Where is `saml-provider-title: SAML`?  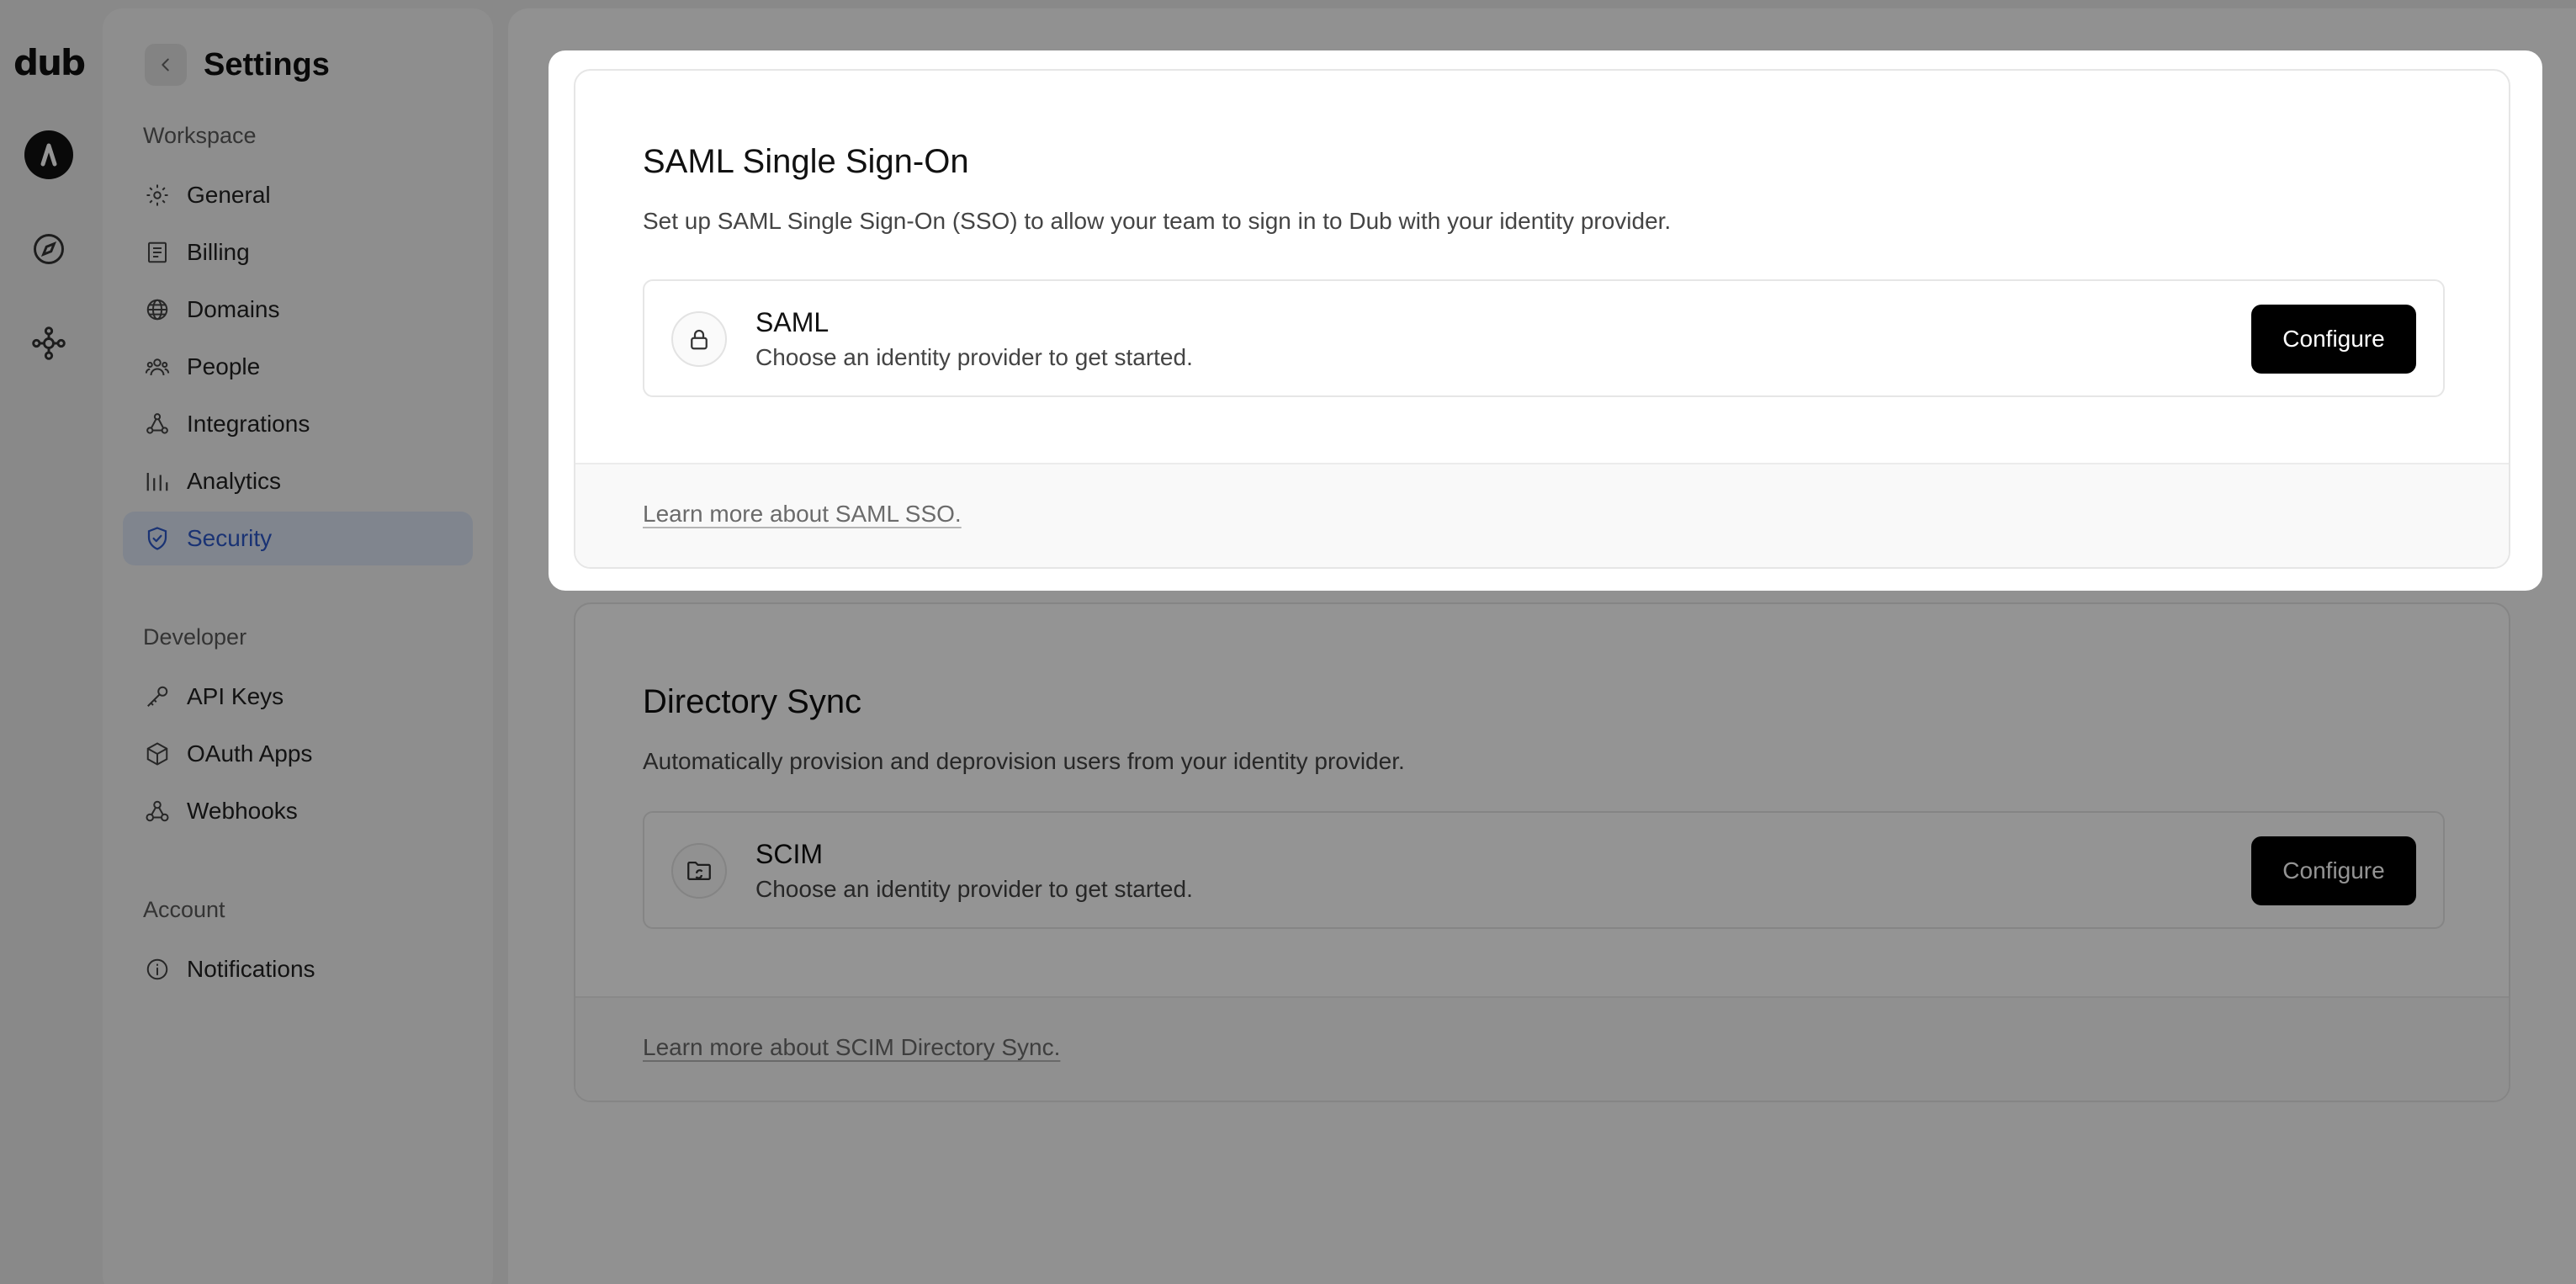
saml-provider-title: SAML is located at coordinates (792, 322).